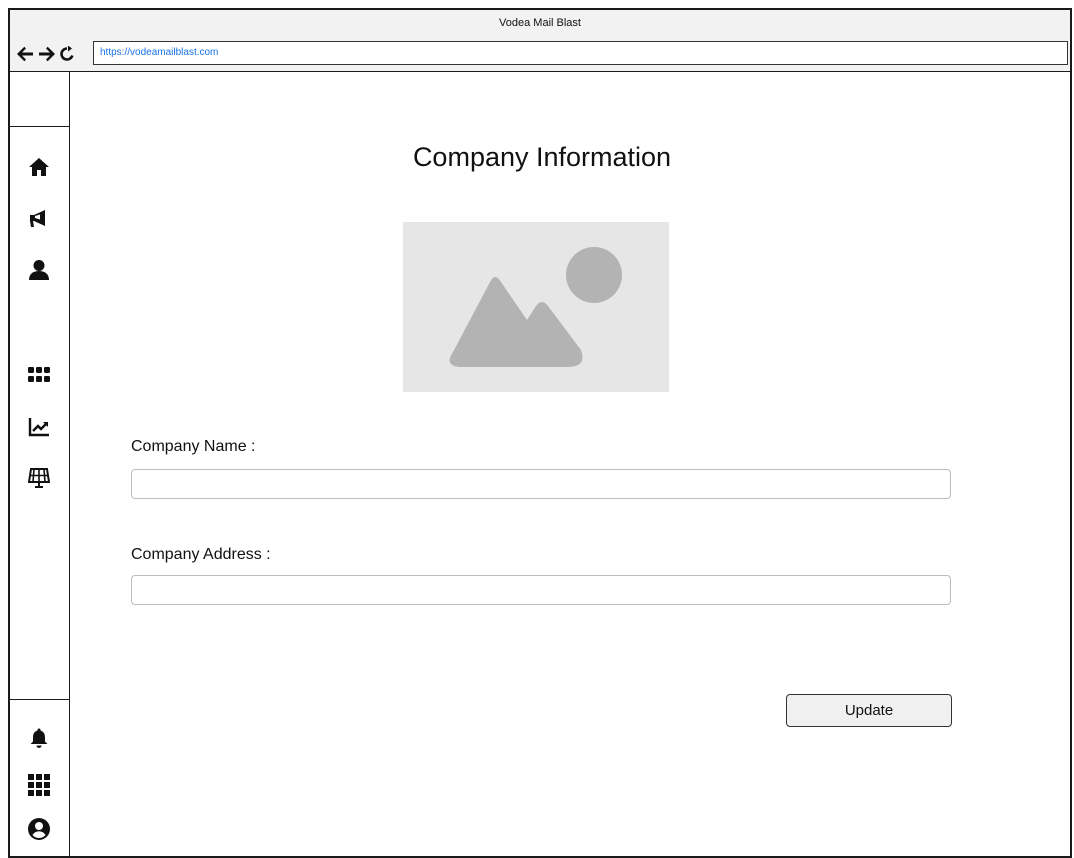 The image size is (1074, 858). What do you see at coordinates (25, 54) in the screenshot?
I see `back-arrow-icon` at bounding box center [25, 54].